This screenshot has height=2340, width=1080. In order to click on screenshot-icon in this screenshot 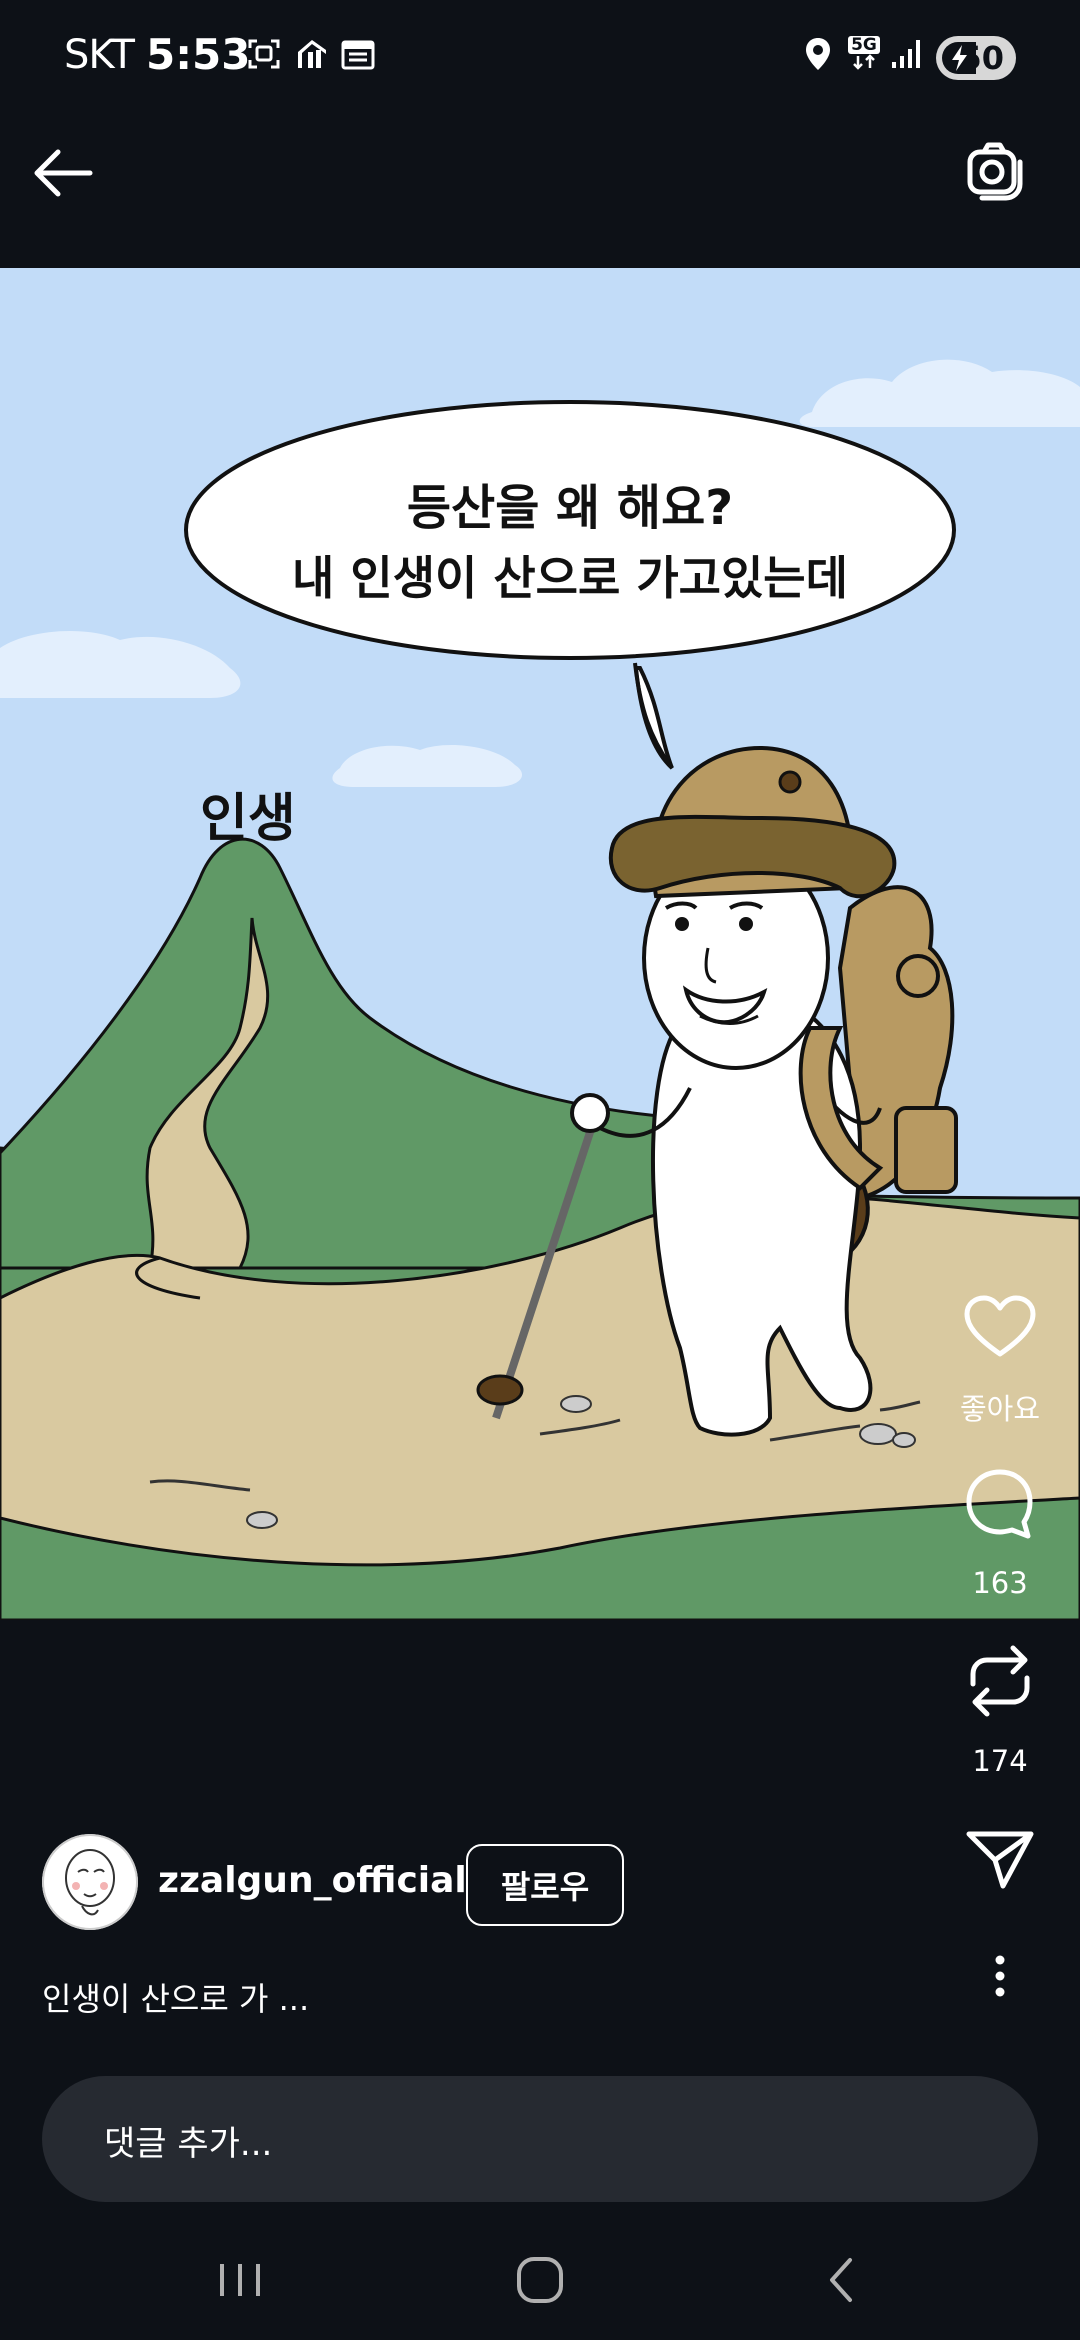, I will do `click(264, 54)`.